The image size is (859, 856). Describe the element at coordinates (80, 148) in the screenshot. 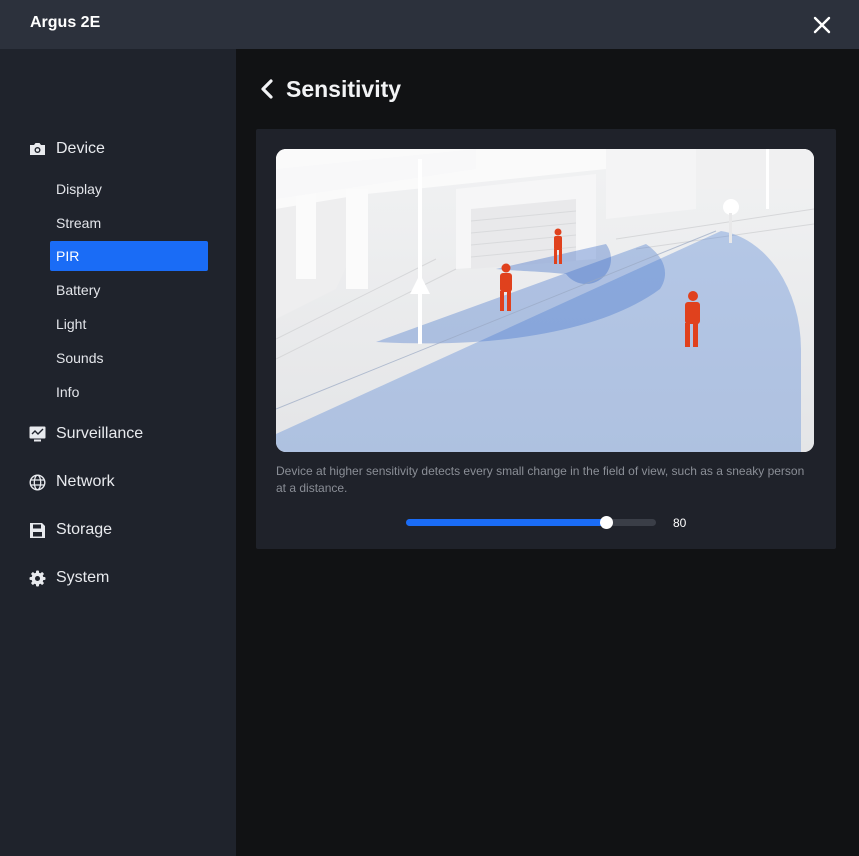

I see `sidebar-group-label: Device` at that location.